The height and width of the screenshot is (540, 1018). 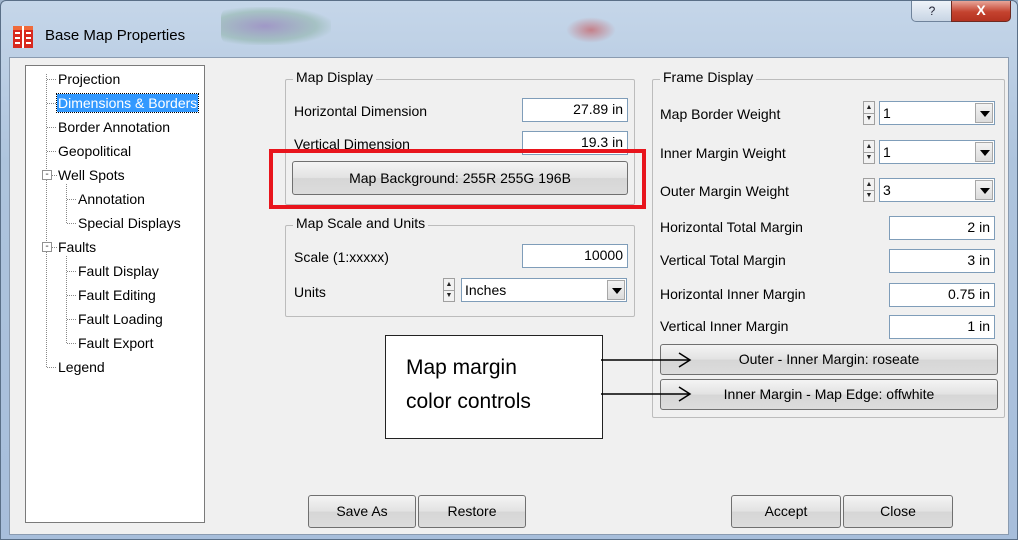 I want to click on units-select-value: Inches, so click(x=486, y=290).